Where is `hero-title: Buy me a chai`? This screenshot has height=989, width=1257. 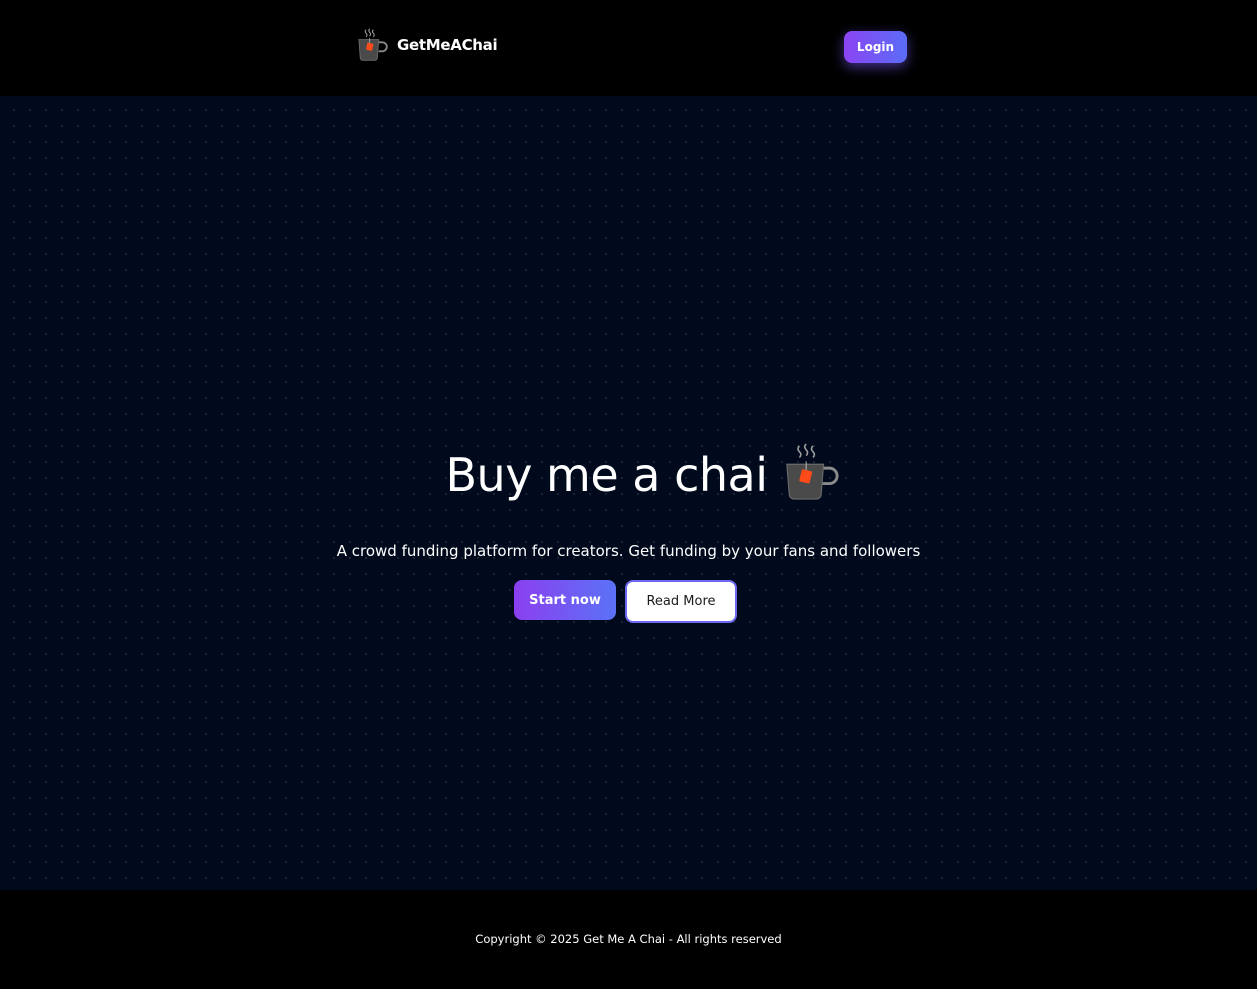
hero-title: Buy me a chai is located at coordinates (606, 475).